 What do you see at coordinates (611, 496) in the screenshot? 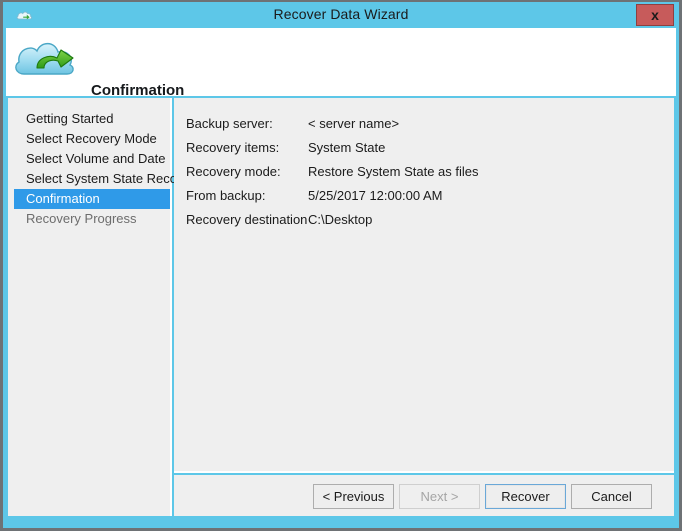
I see `cancel-button: Cancel` at bounding box center [611, 496].